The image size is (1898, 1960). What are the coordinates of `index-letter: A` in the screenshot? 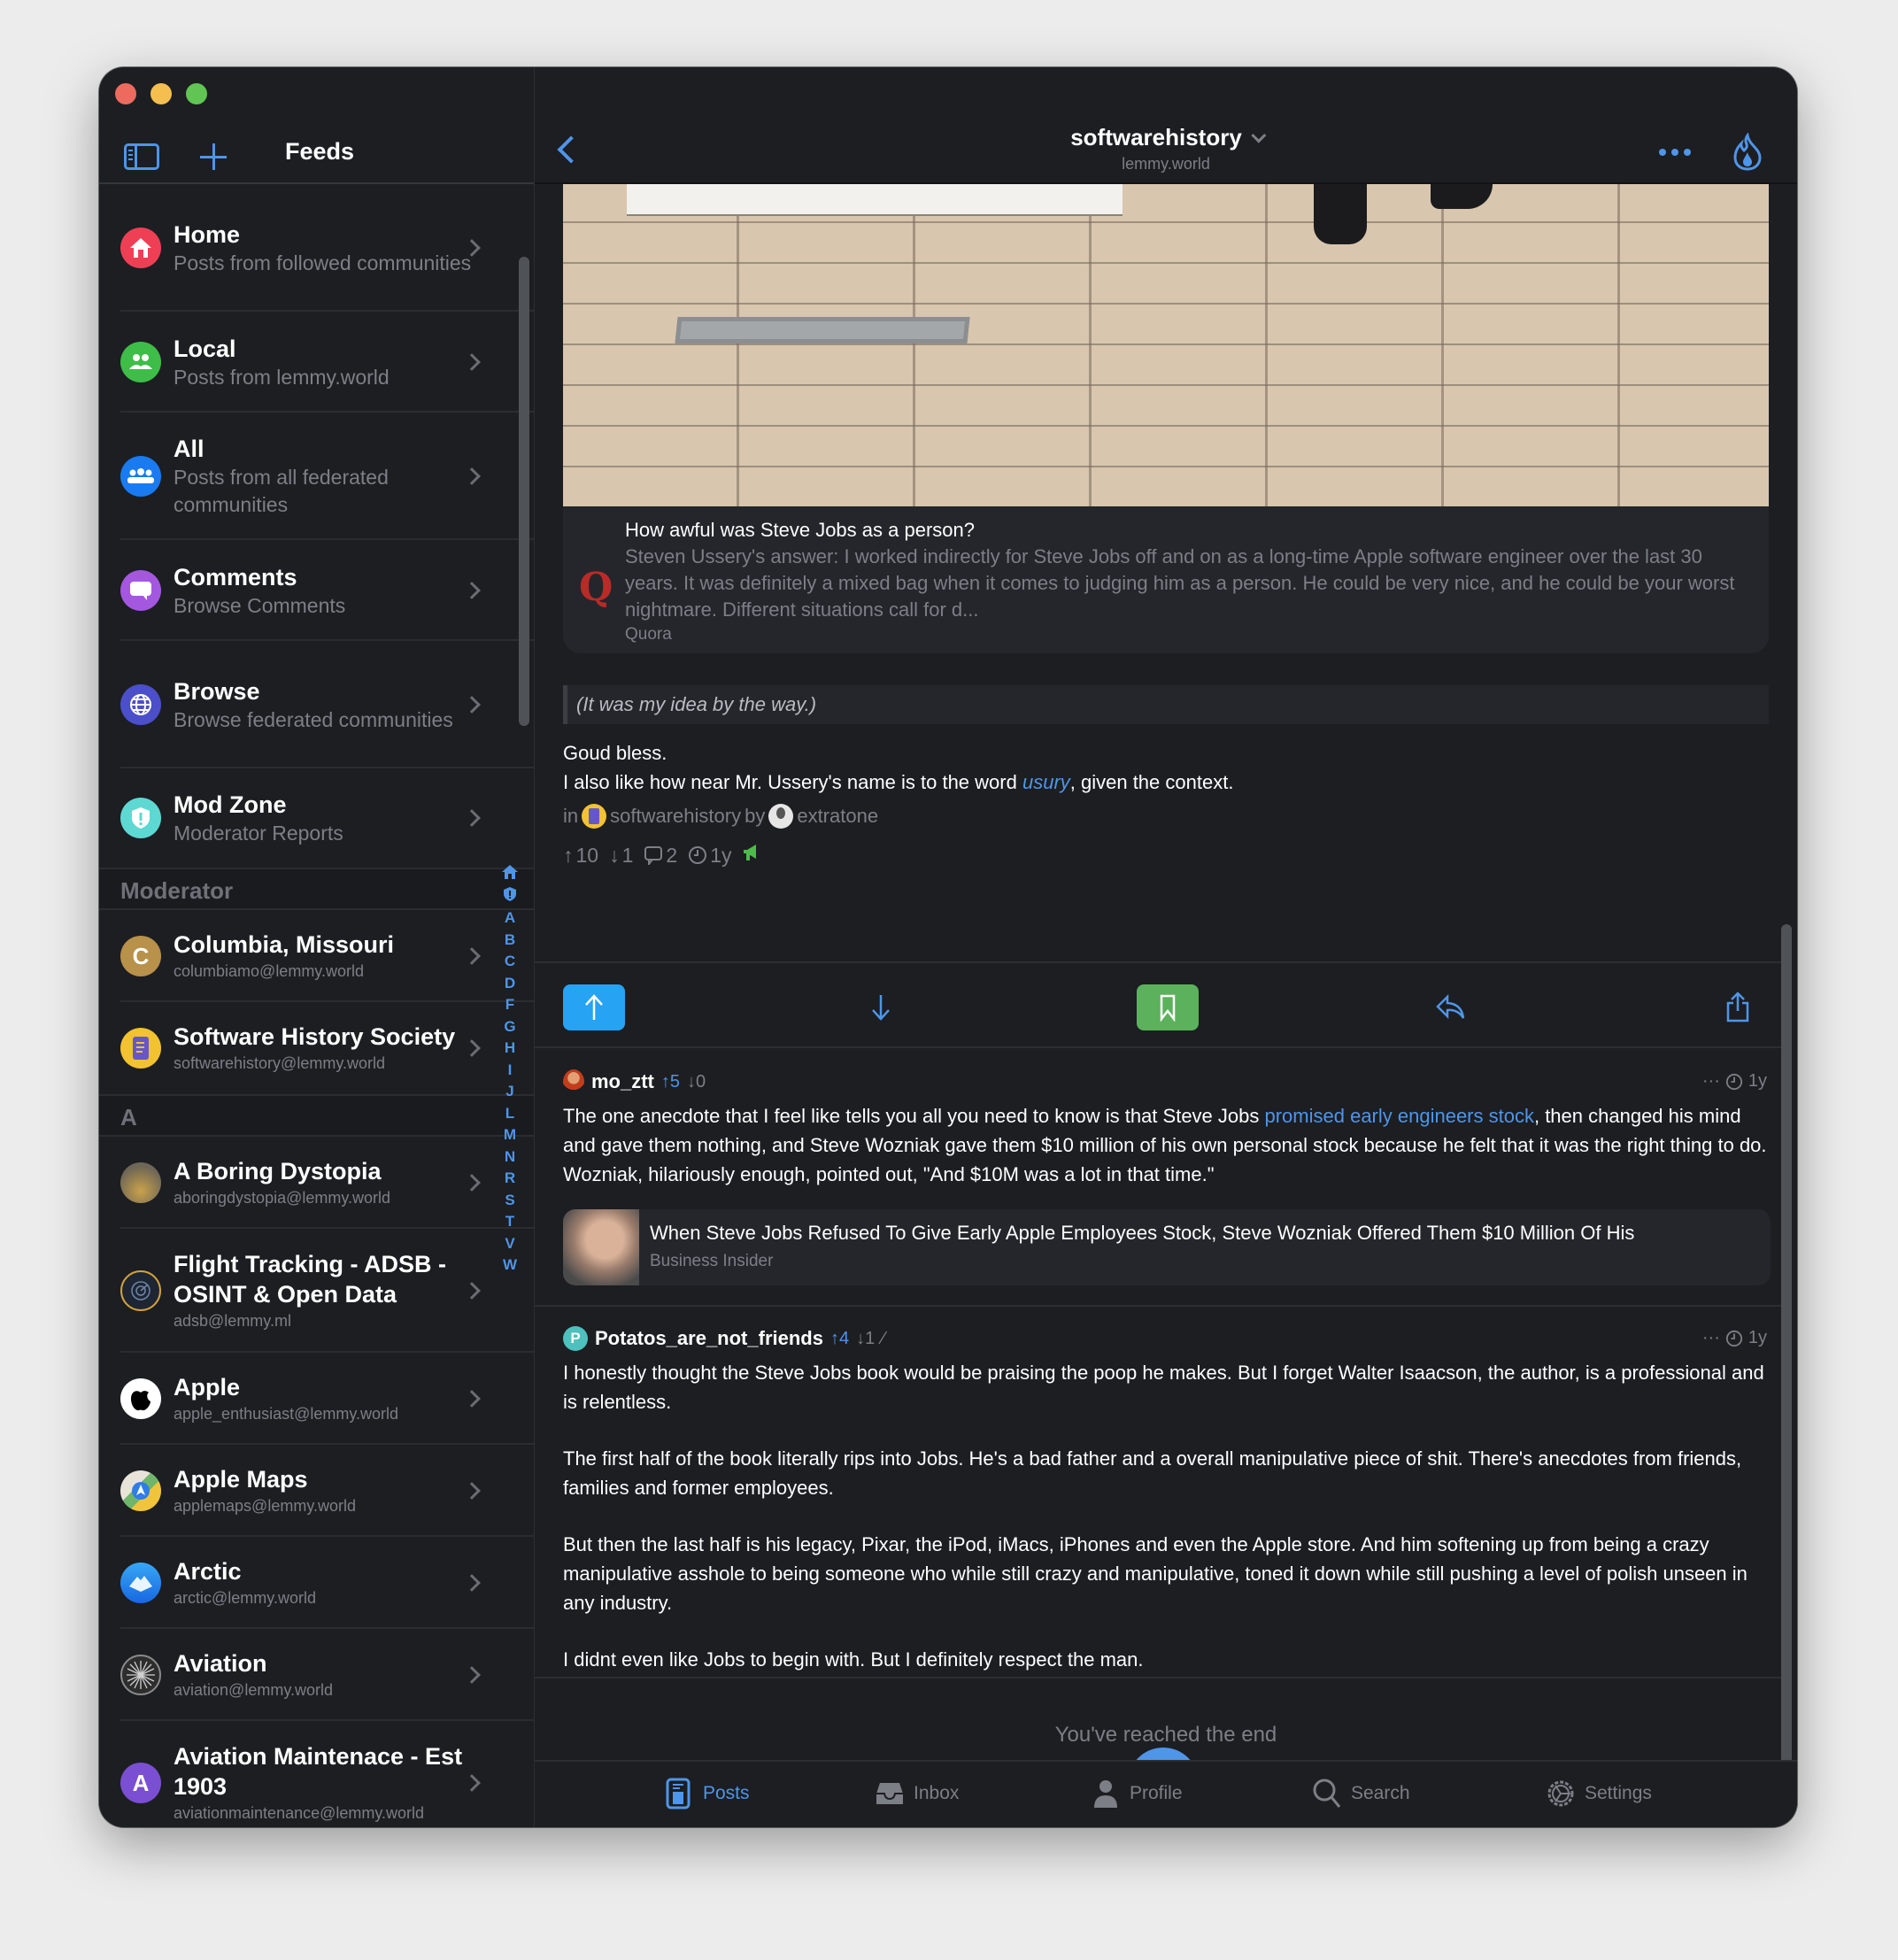 It's located at (510, 919).